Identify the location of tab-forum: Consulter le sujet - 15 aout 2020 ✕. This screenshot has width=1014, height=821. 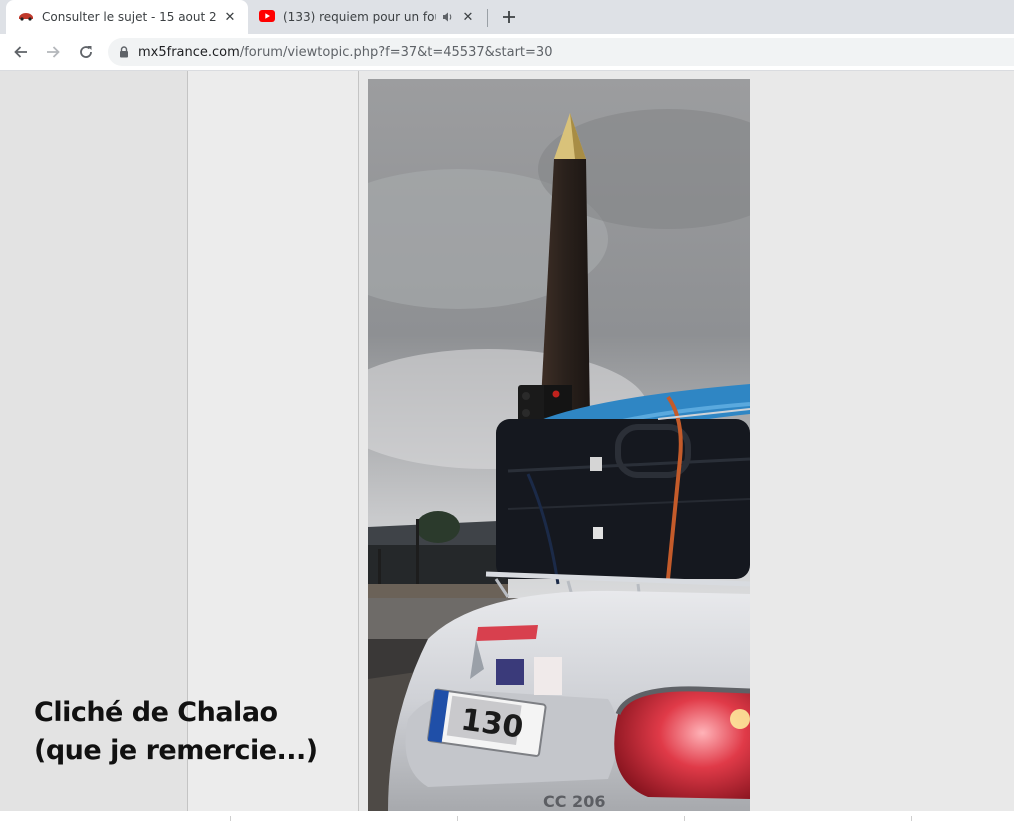
(127, 17).